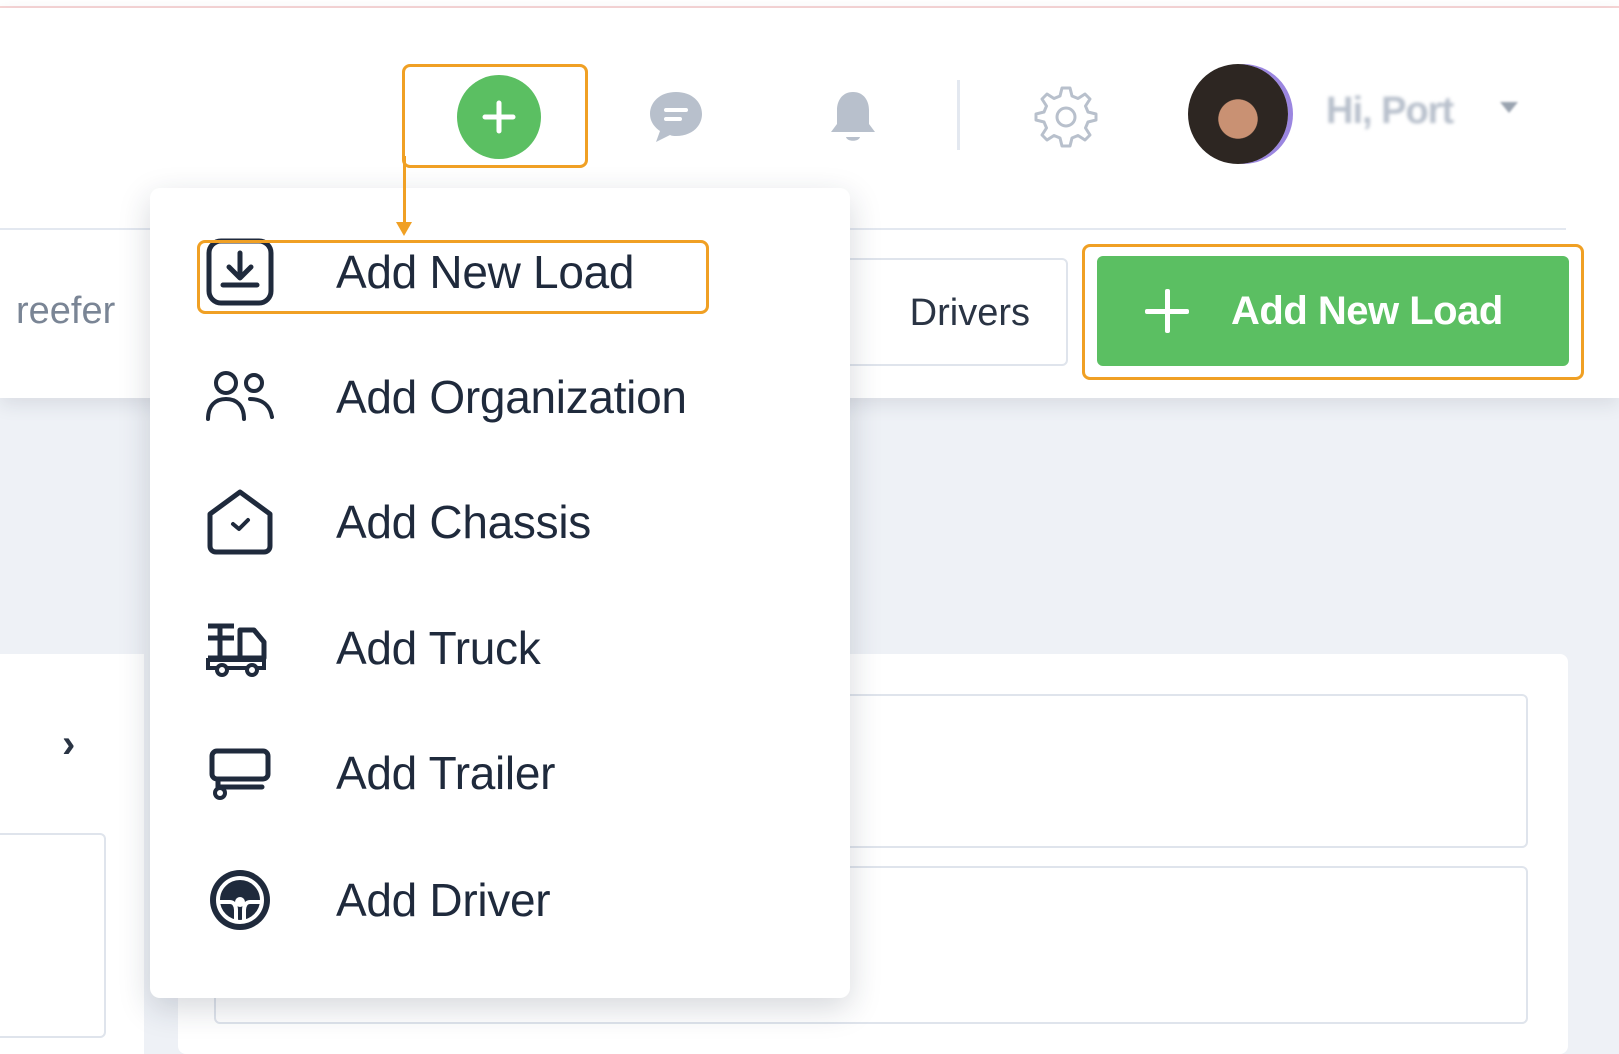 This screenshot has height=1054, width=1619. I want to click on trailer-icon, so click(240, 773).